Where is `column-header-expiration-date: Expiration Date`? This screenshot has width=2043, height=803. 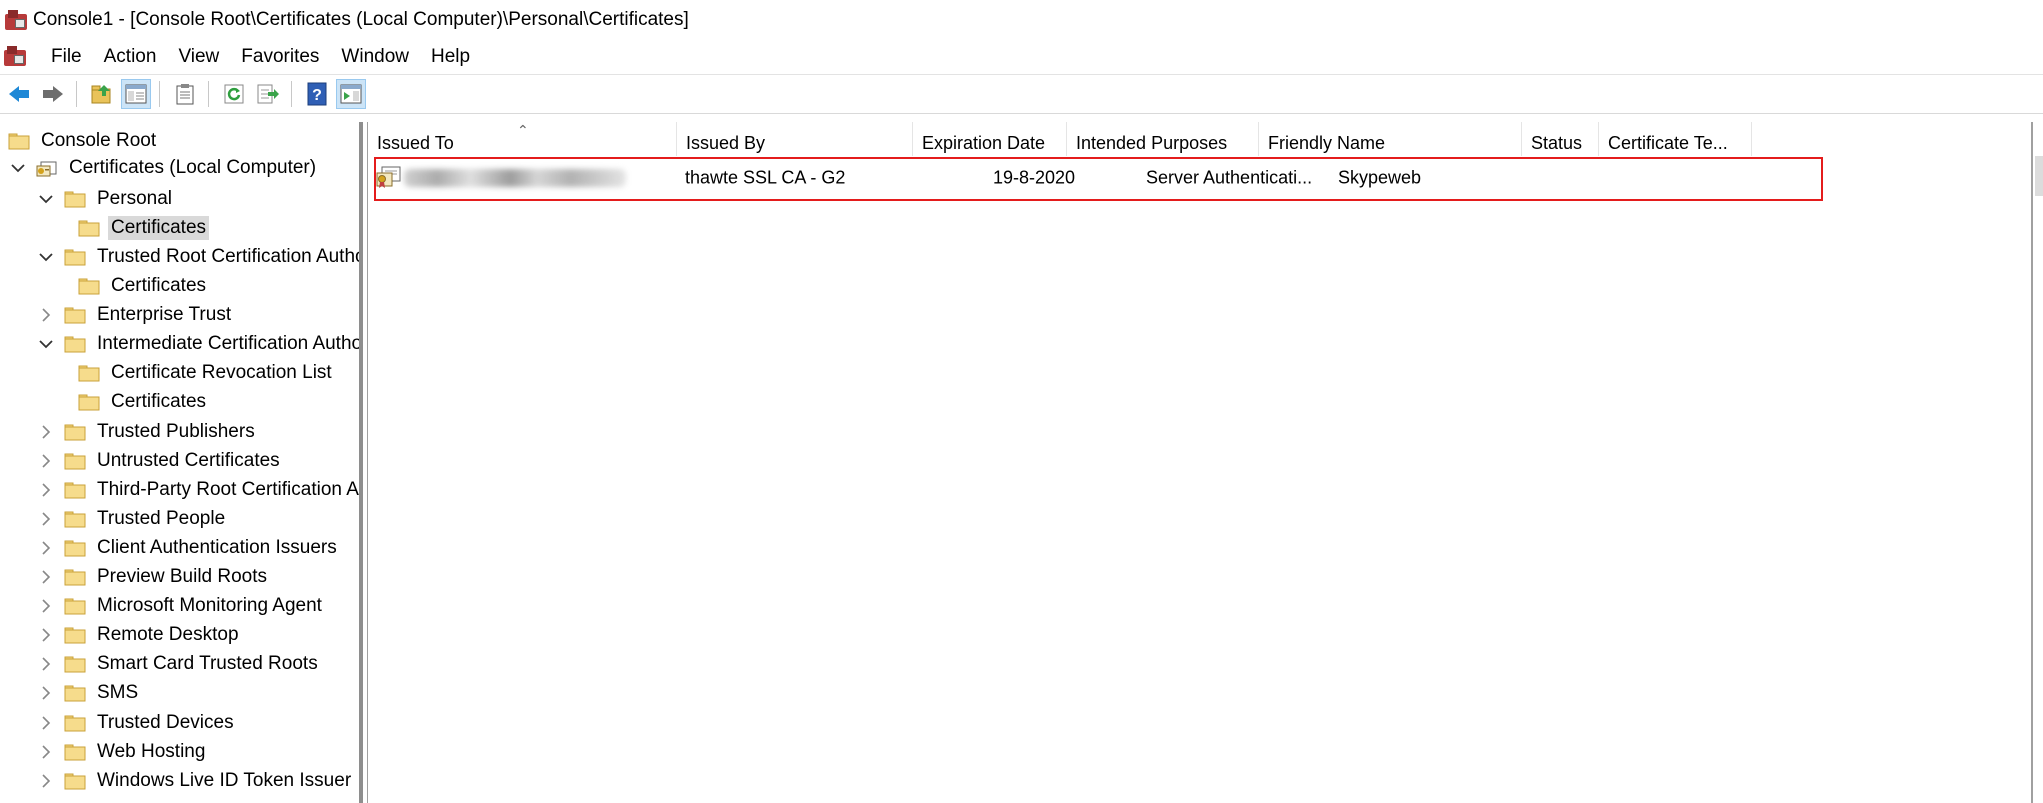
column-header-expiration-date: Expiration Date is located at coordinates (990, 139).